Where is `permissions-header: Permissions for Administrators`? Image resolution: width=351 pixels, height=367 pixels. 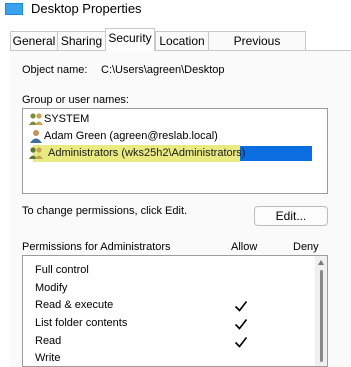
permissions-header: Permissions for Administrators is located at coordinates (96, 247).